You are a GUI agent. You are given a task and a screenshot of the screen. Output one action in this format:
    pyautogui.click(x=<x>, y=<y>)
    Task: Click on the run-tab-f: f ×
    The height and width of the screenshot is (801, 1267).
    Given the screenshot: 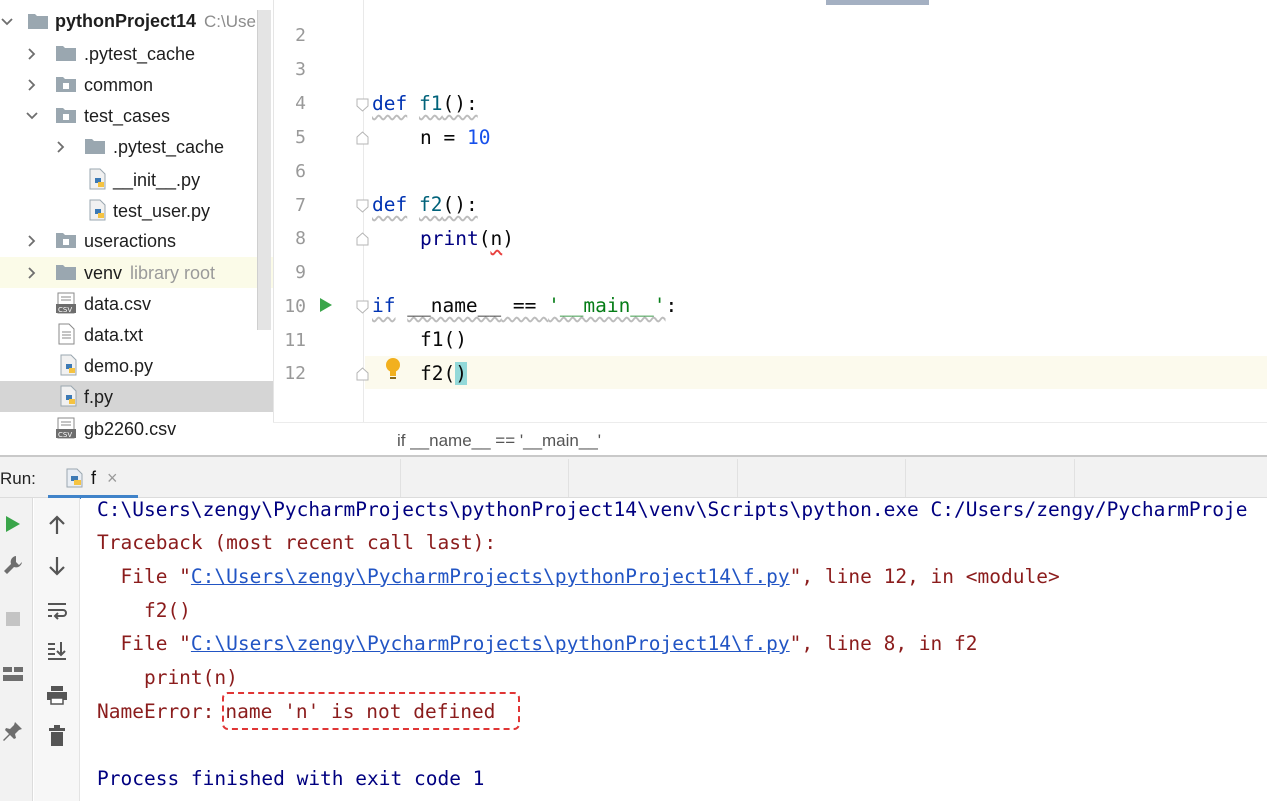 What is the action you would take?
    pyautogui.click(x=93, y=478)
    